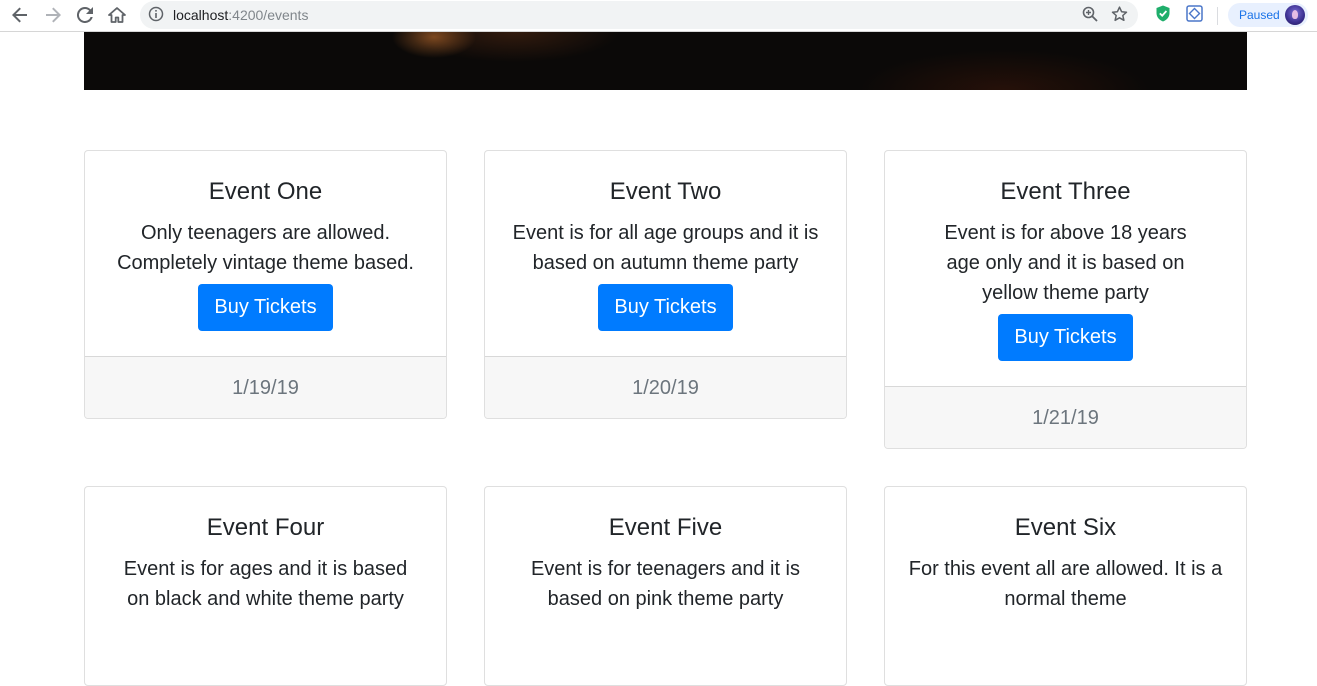 The height and width of the screenshot is (686, 1317). I want to click on site-info-icon, so click(156, 16).